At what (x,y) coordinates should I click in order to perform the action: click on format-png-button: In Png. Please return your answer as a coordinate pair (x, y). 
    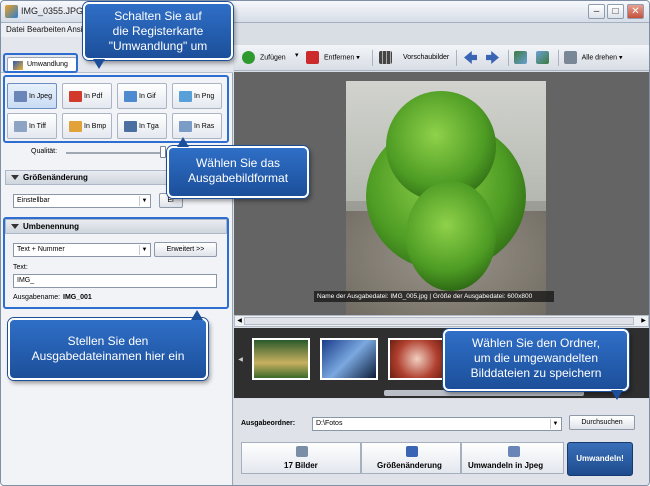
    Looking at the image, I should click on (197, 96).